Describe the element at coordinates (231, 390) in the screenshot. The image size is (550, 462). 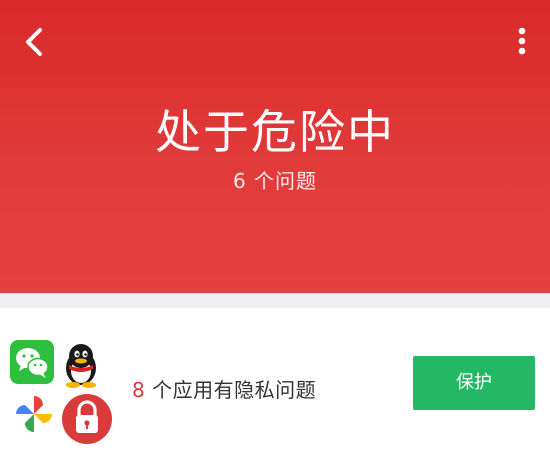
I see `privacy-issue-label: 个应用有隐私问题` at that location.